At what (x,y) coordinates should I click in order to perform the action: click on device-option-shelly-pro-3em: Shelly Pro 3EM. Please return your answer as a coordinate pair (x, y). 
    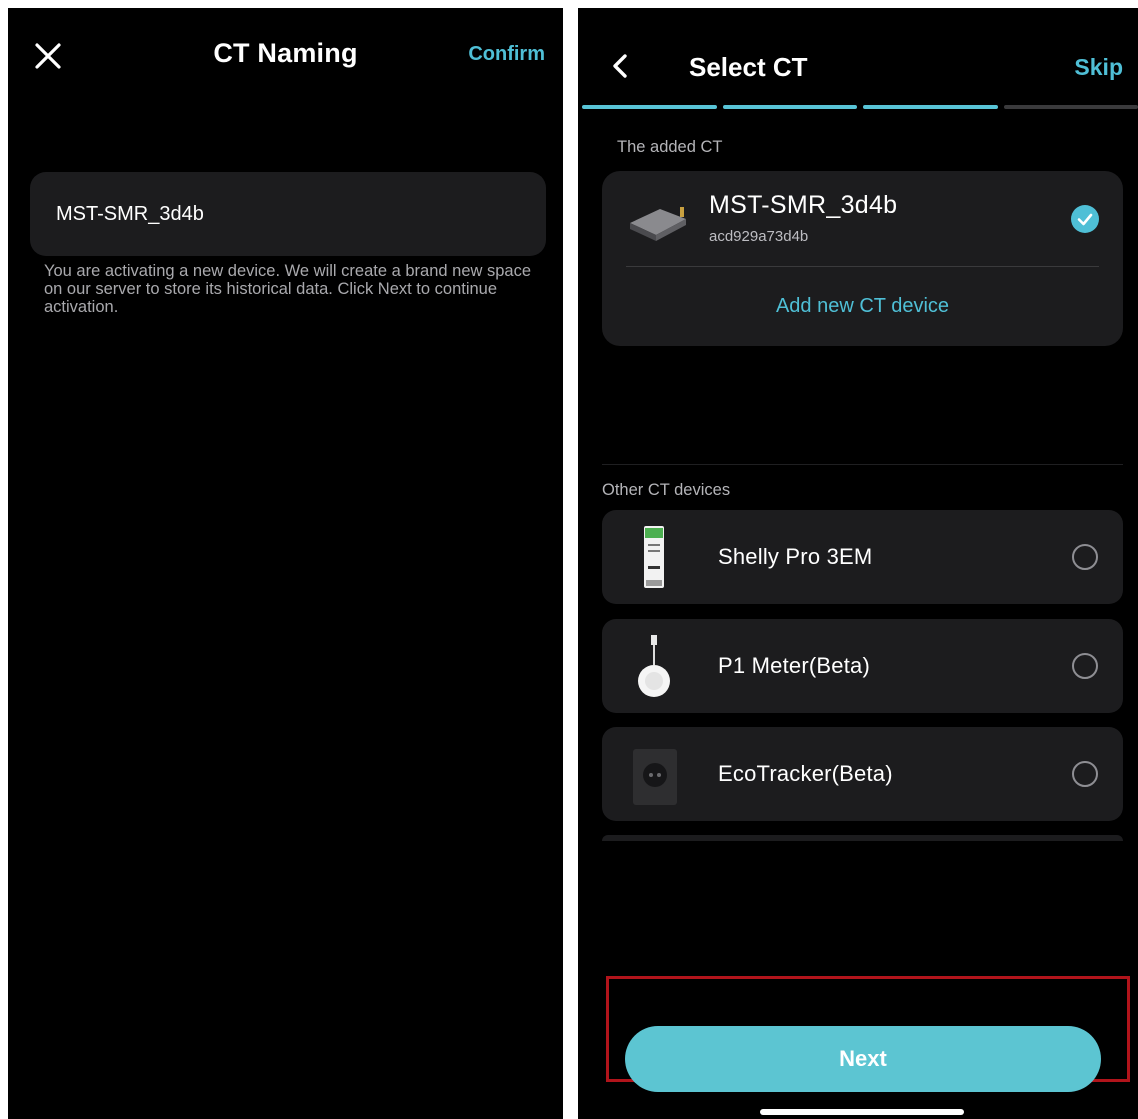
    Looking at the image, I should click on (862, 557).